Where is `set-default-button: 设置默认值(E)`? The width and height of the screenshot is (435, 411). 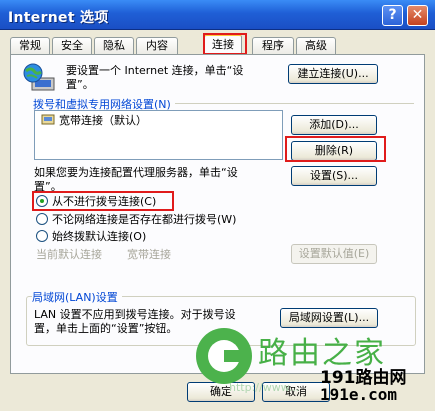 set-default-button: 设置默认值(E) is located at coordinates (334, 254).